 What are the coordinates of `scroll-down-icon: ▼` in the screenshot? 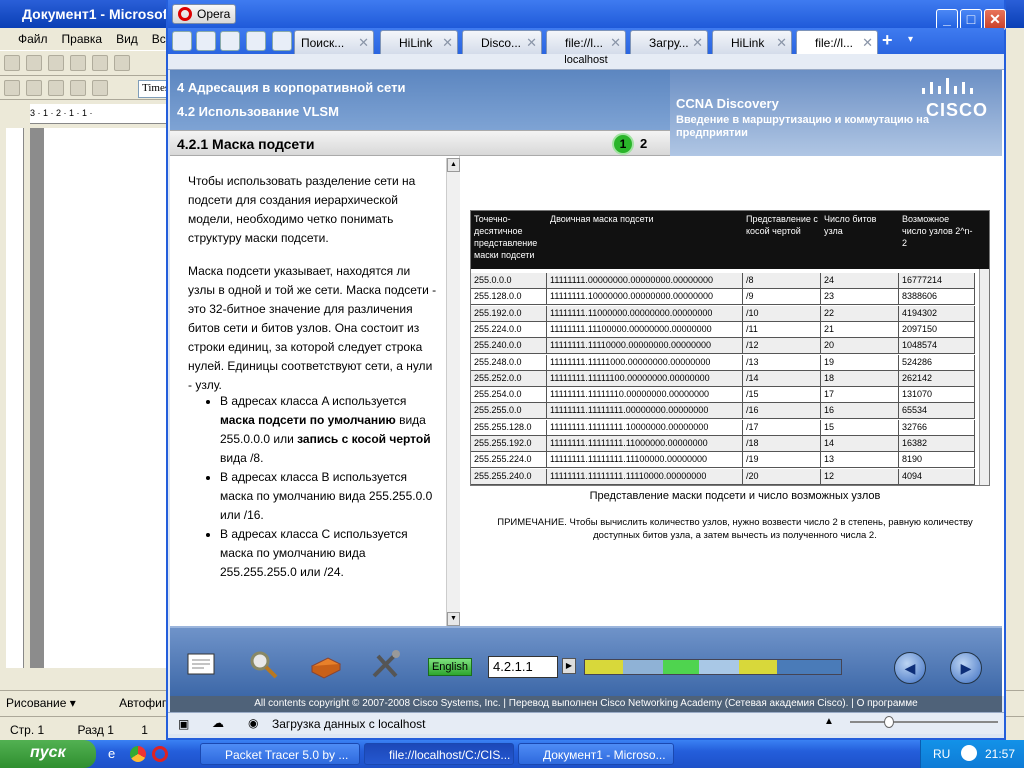 It's located at (453, 619).